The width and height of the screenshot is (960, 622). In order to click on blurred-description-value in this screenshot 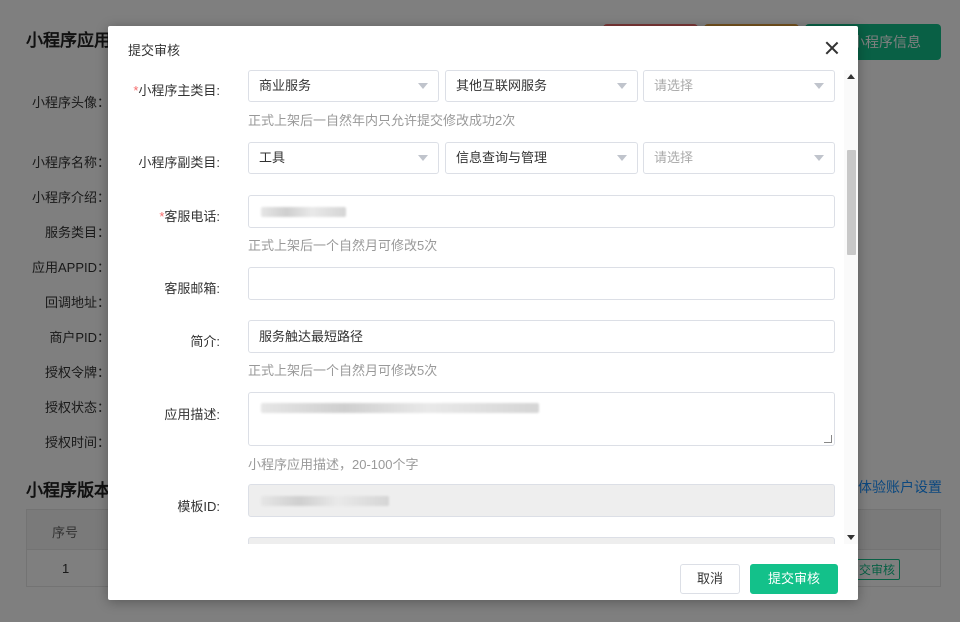, I will do `click(400, 408)`.